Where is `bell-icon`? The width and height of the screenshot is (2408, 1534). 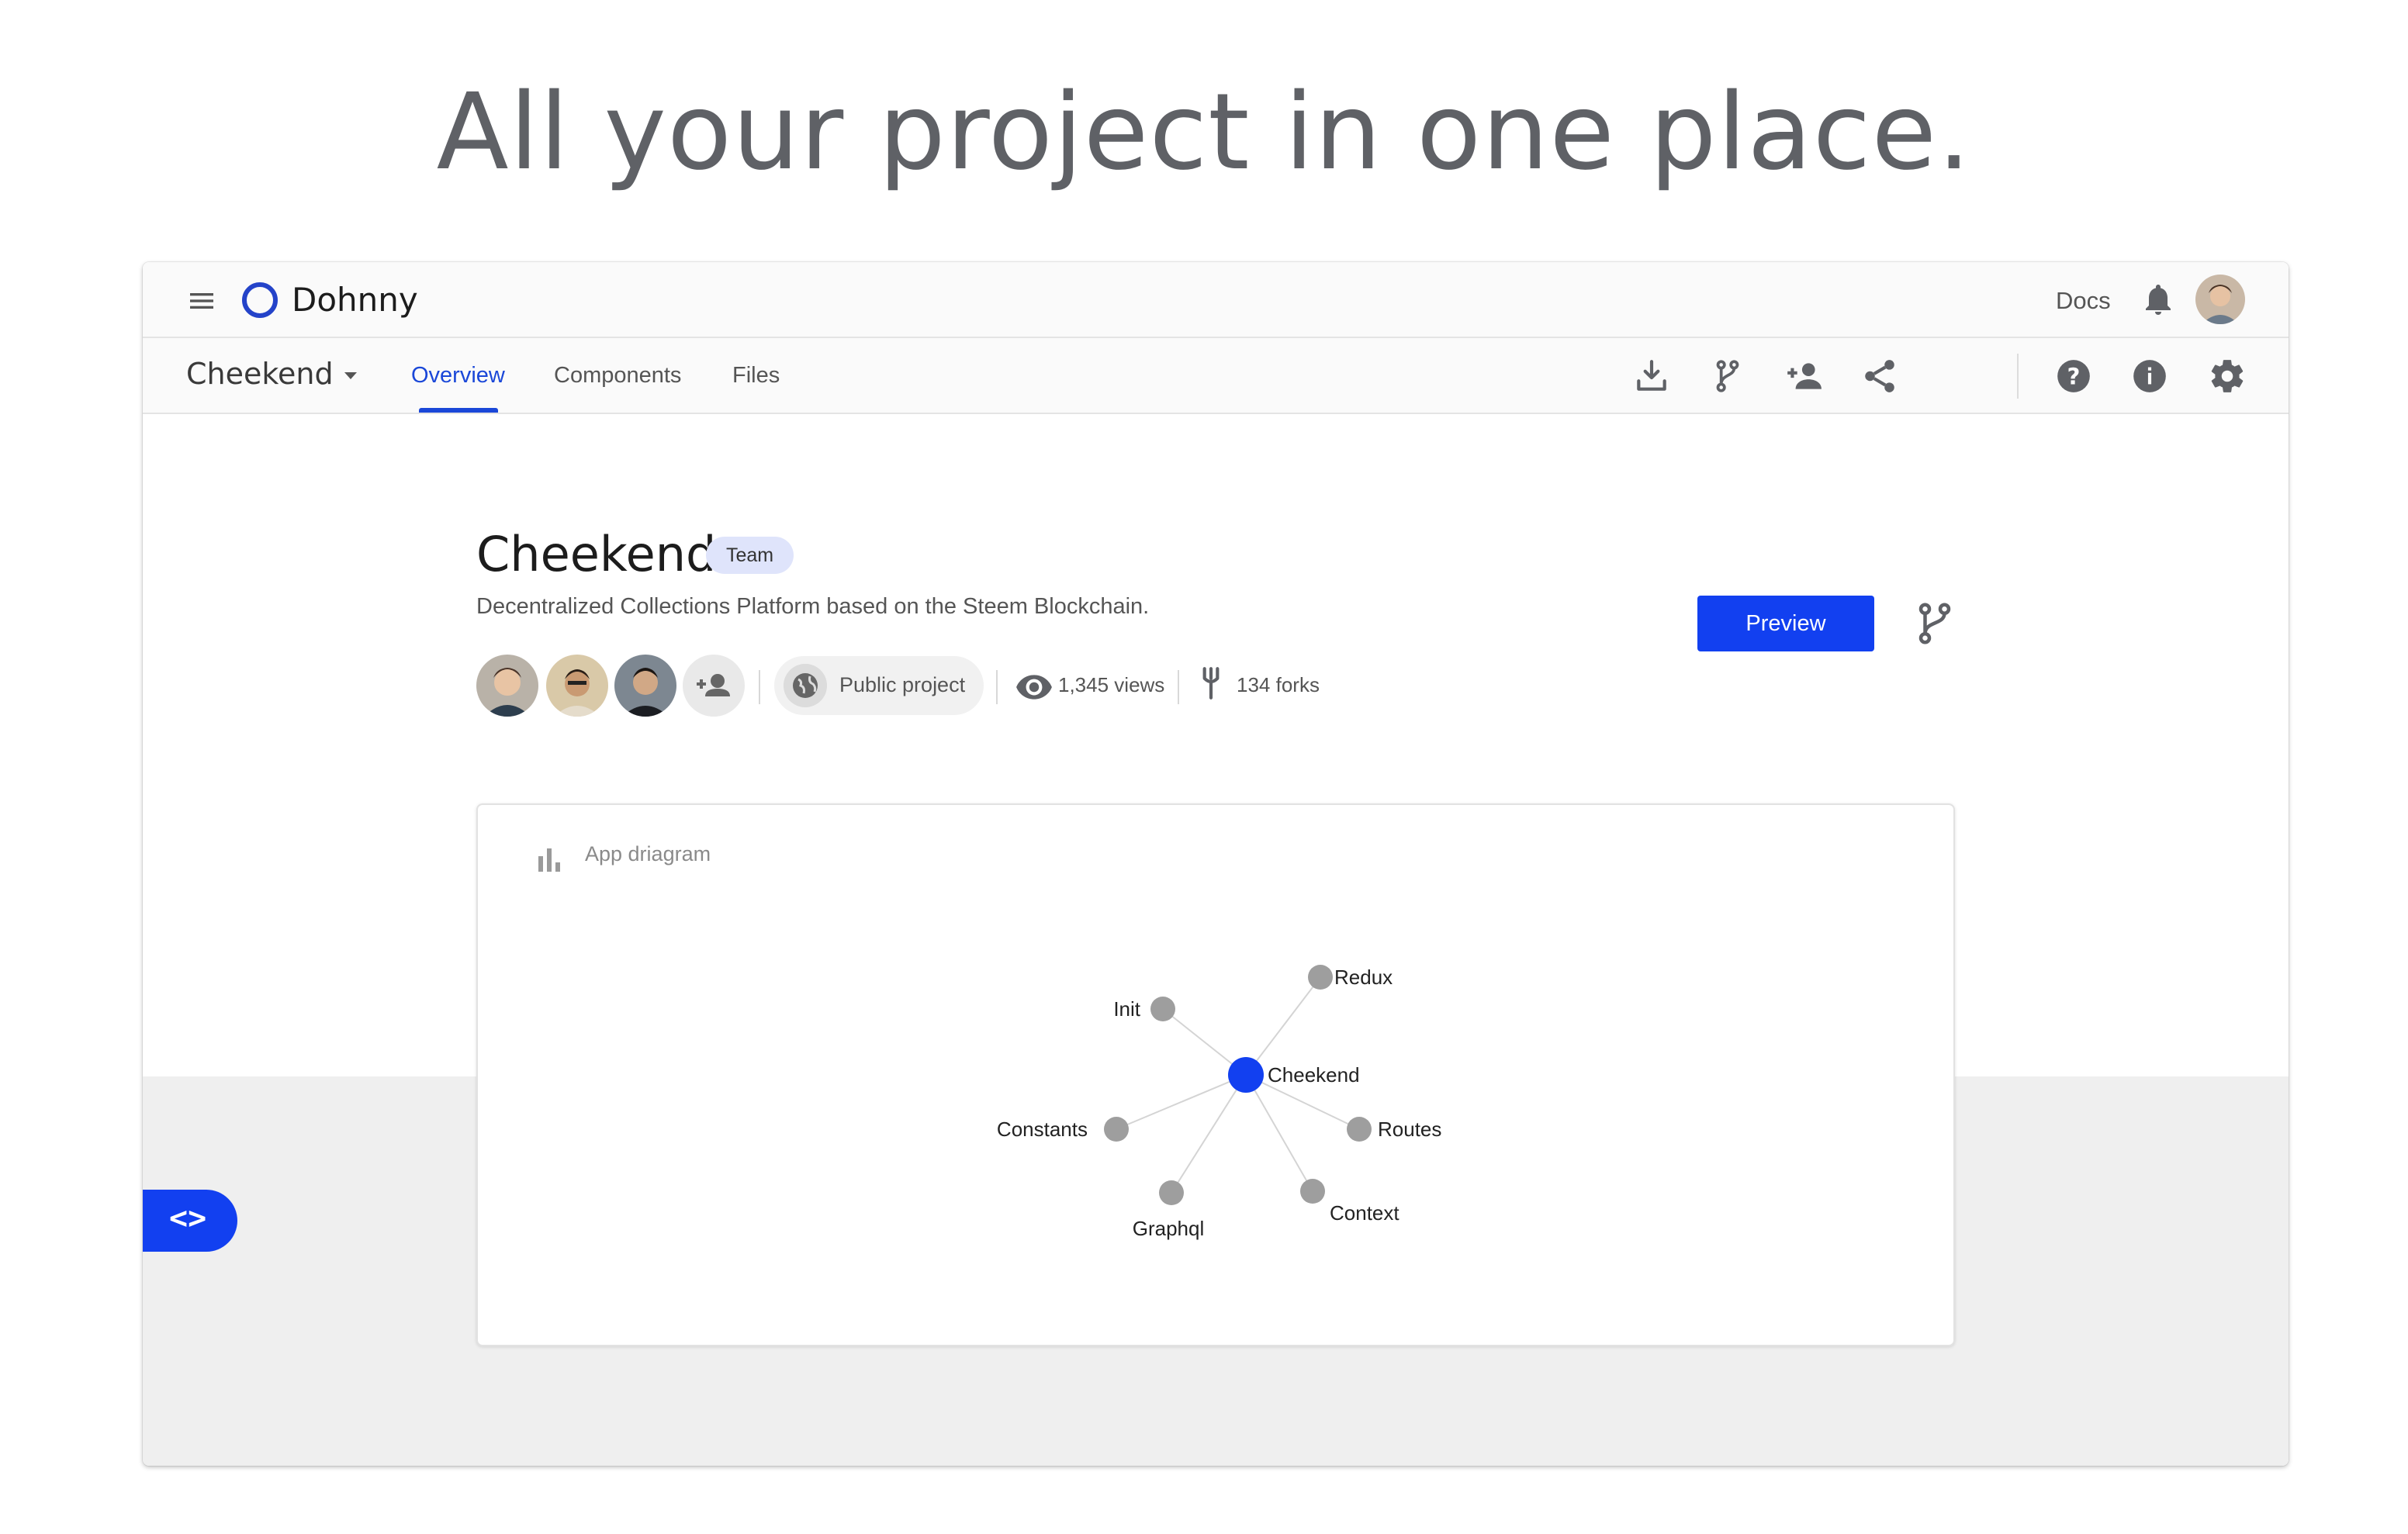 bell-icon is located at coordinates (2158, 299).